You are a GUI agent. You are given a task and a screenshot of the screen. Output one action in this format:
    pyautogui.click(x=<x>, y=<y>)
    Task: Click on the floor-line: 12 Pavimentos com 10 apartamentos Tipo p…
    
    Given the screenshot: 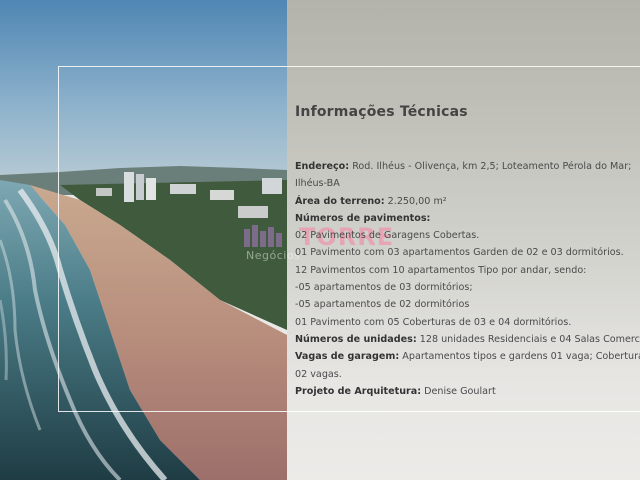 What is the action you would take?
    pyautogui.click(x=441, y=270)
    